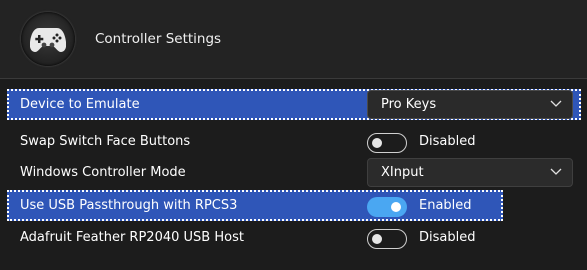  I want to click on toggle-state-text: Enabled, so click(445, 205).